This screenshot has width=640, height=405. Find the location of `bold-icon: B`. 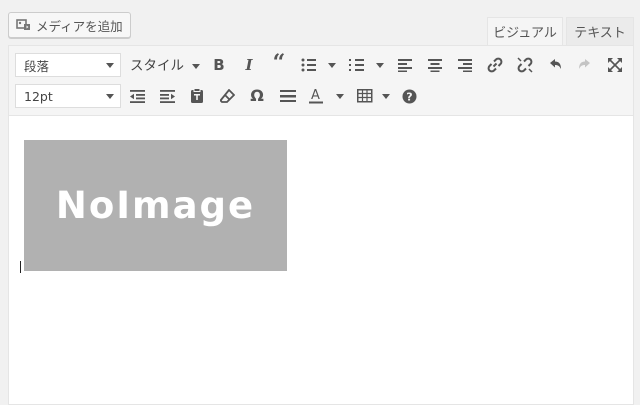

bold-icon: B is located at coordinates (219, 65).